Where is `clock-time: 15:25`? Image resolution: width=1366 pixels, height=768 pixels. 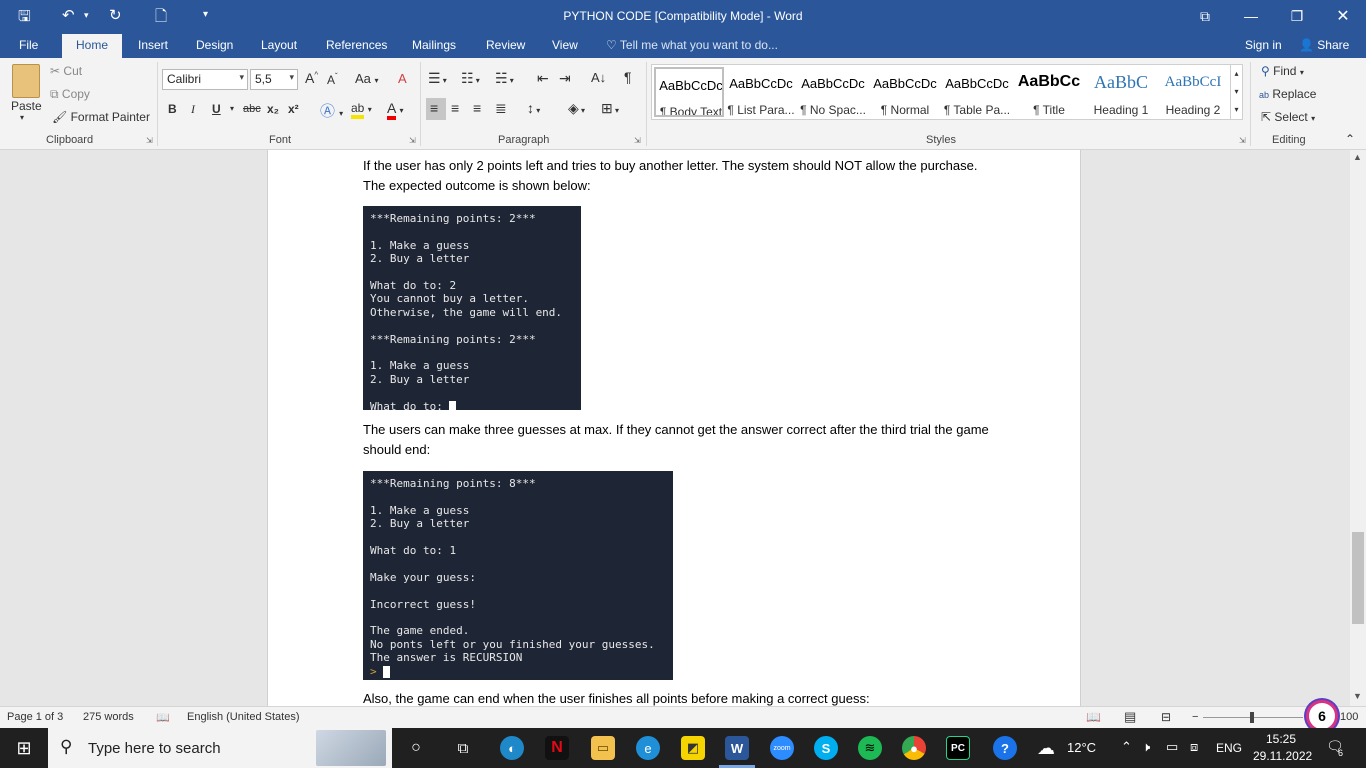
clock-time: 15:25 is located at coordinates (1281, 739).